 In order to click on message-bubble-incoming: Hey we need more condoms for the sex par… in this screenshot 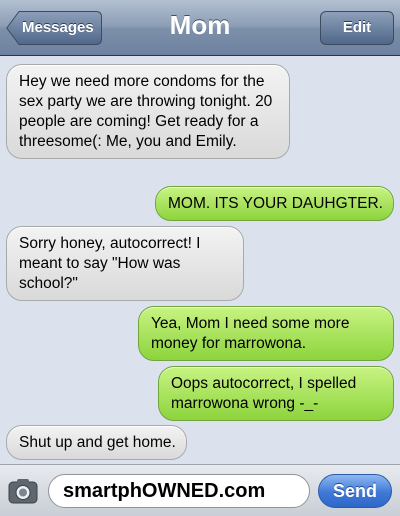, I will do `click(148, 111)`.